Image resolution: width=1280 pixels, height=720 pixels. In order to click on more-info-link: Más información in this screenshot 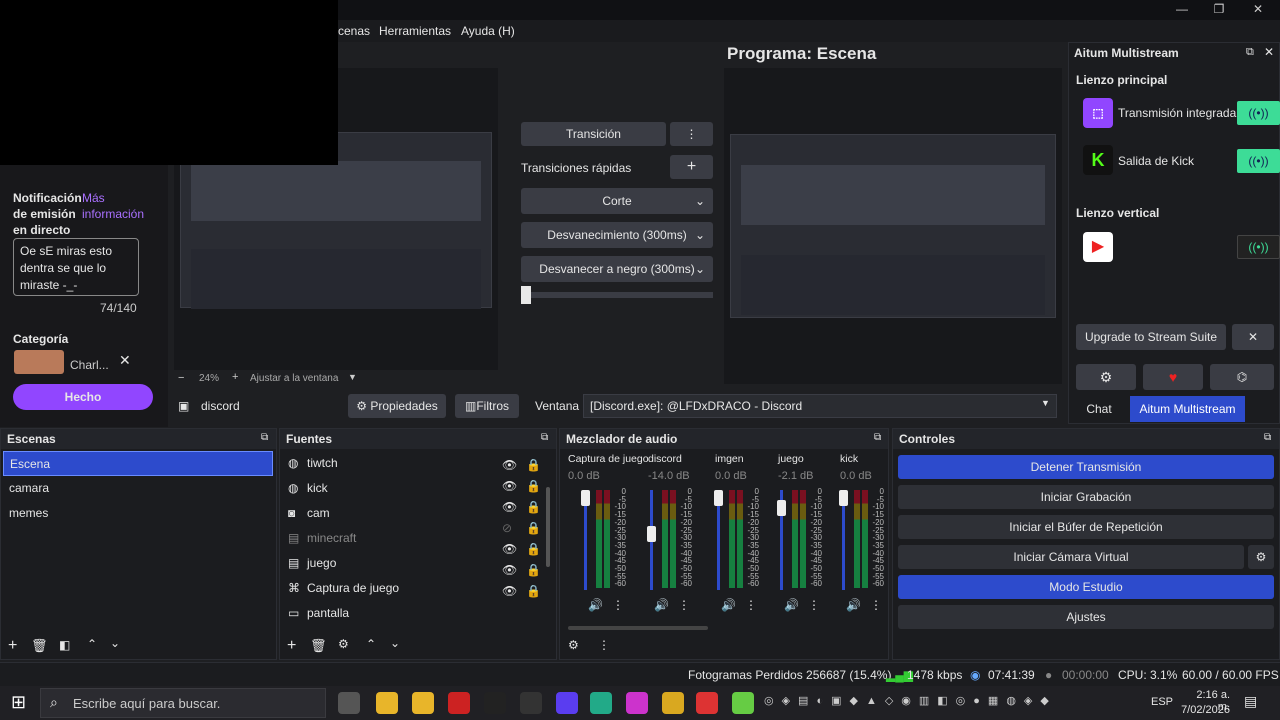, I will do `click(122, 206)`.